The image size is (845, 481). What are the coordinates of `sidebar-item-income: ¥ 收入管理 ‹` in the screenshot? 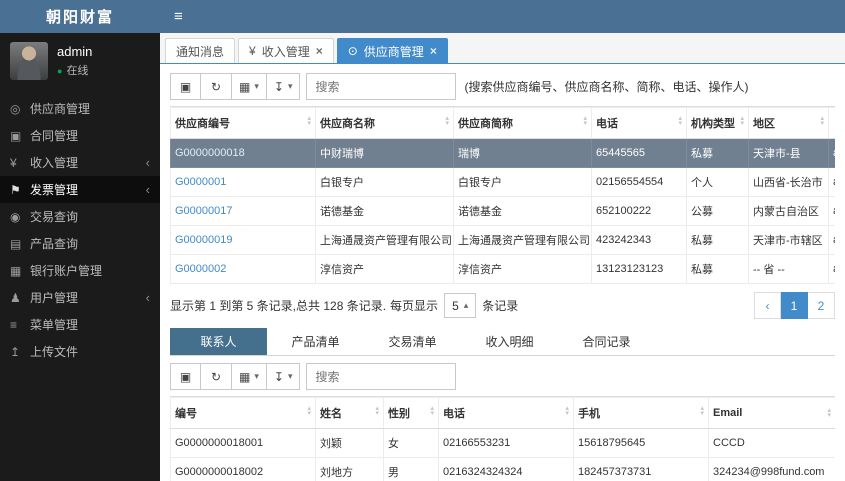 It's located at (80, 162).